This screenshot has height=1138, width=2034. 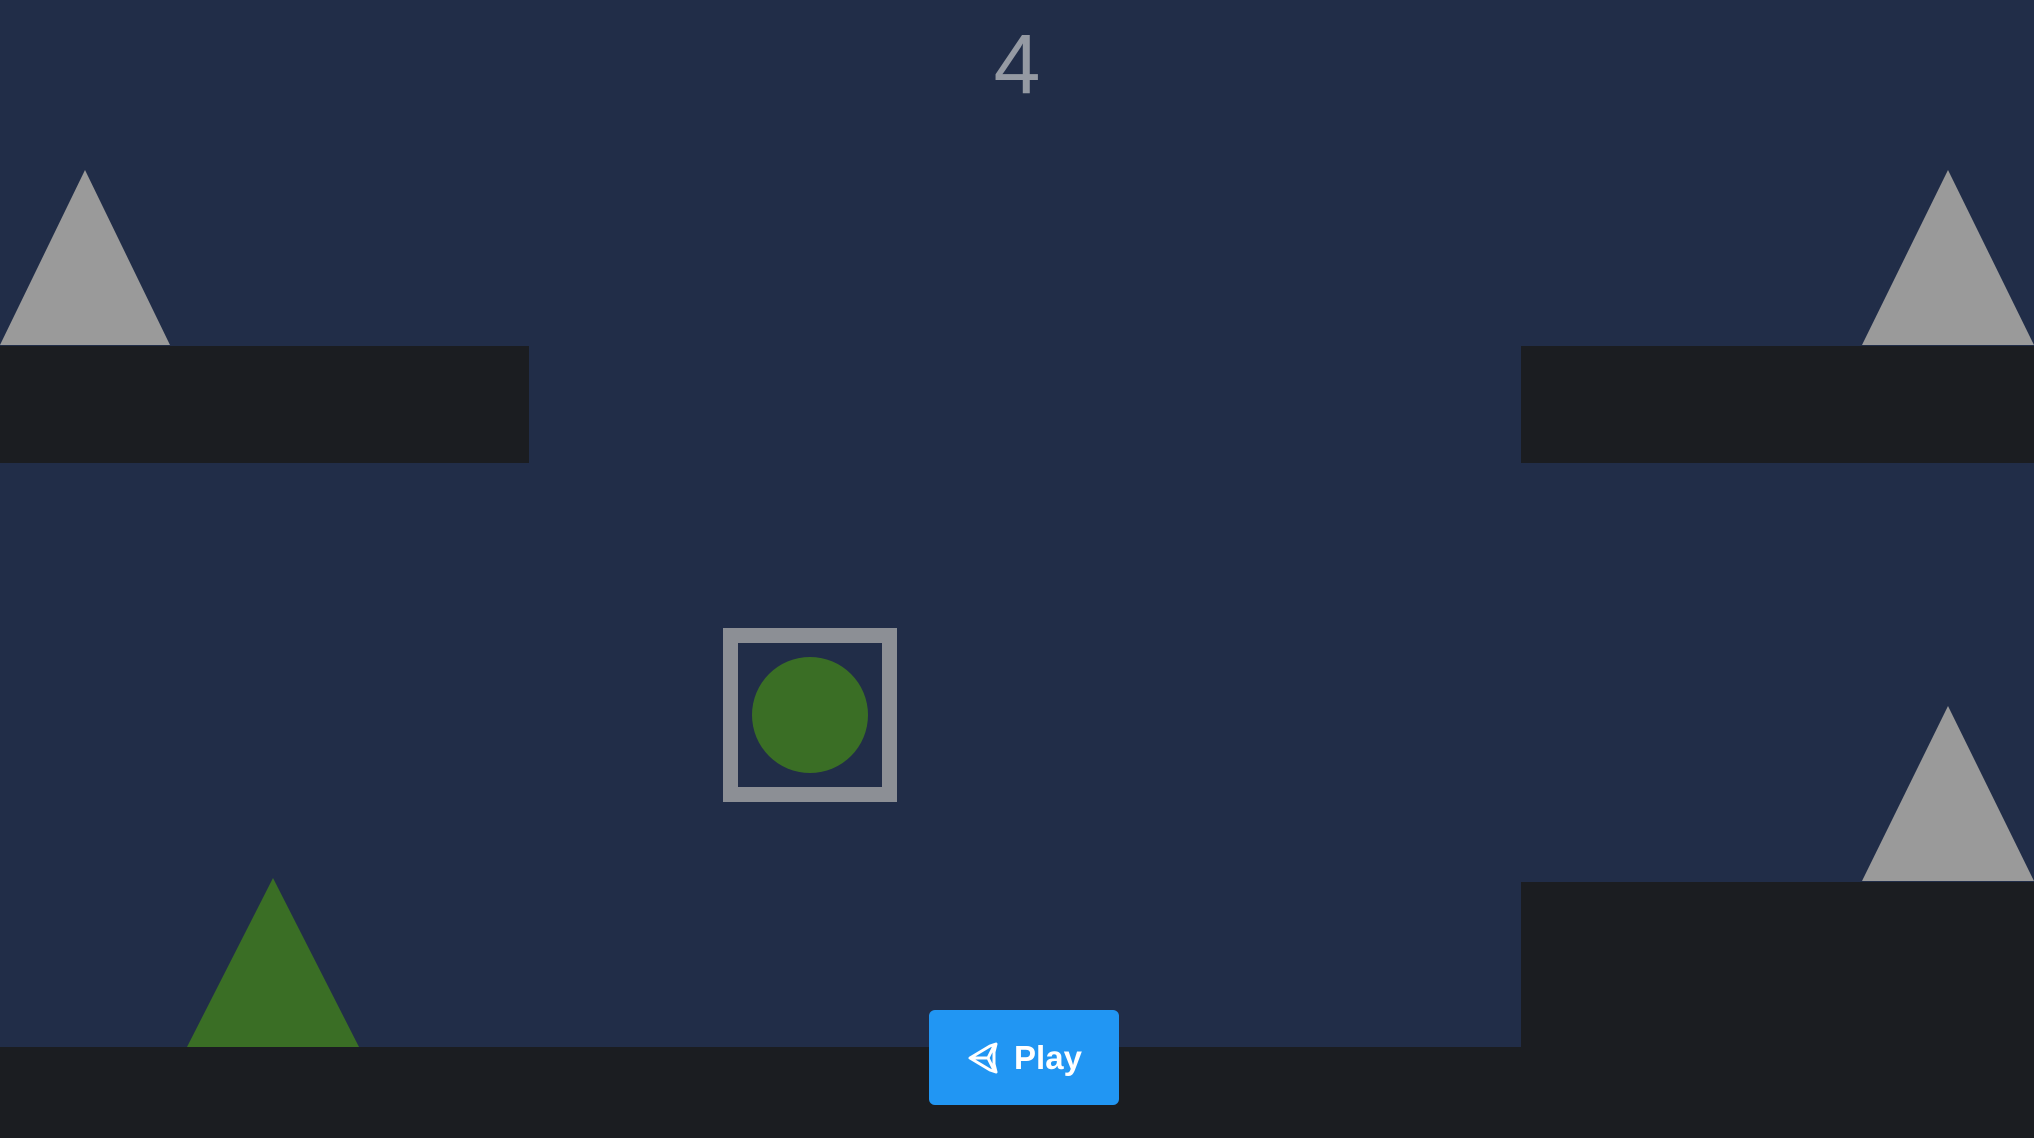 I want to click on player-ball, so click(x=810, y=715).